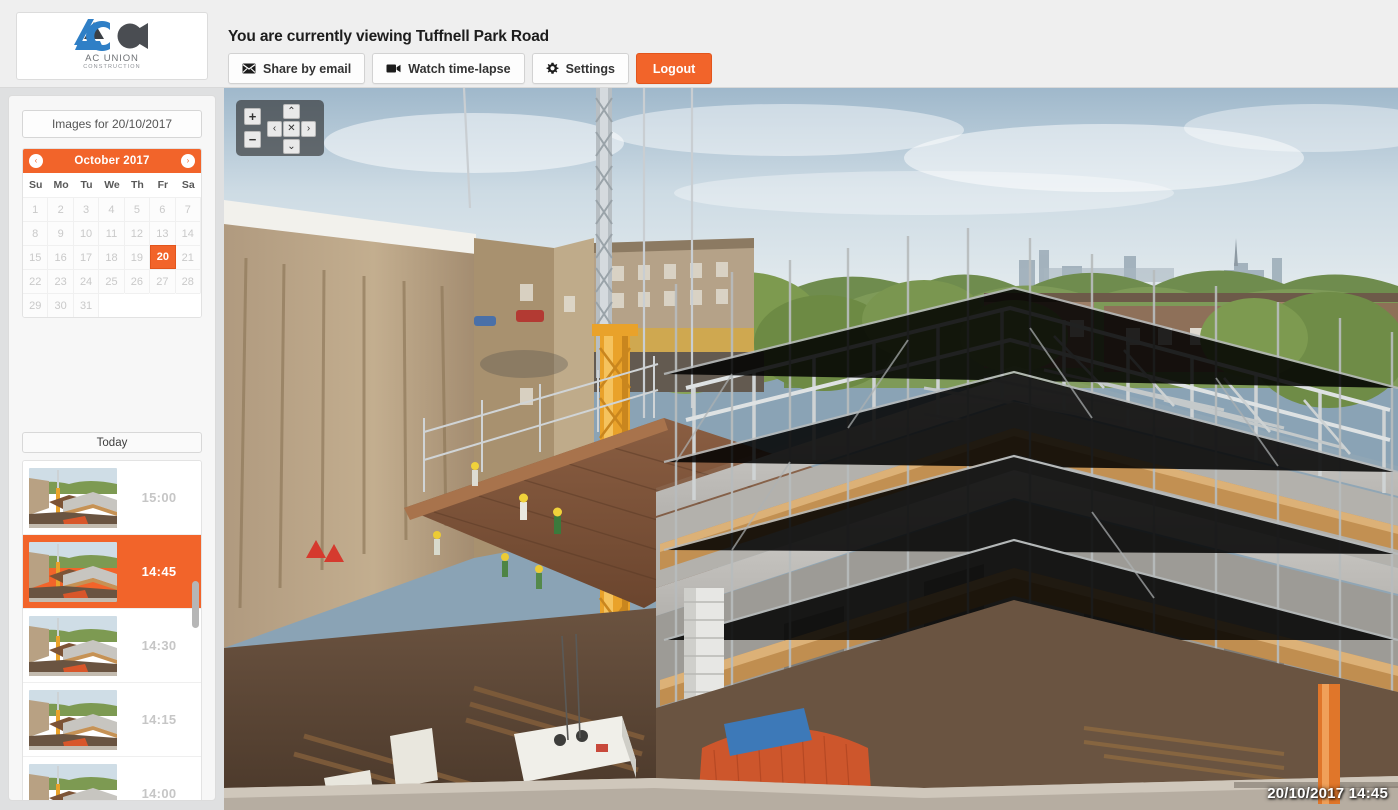 This screenshot has height=810, width=1398. I want to click on calendar-dow-mo: Mo, so click(61, 185).